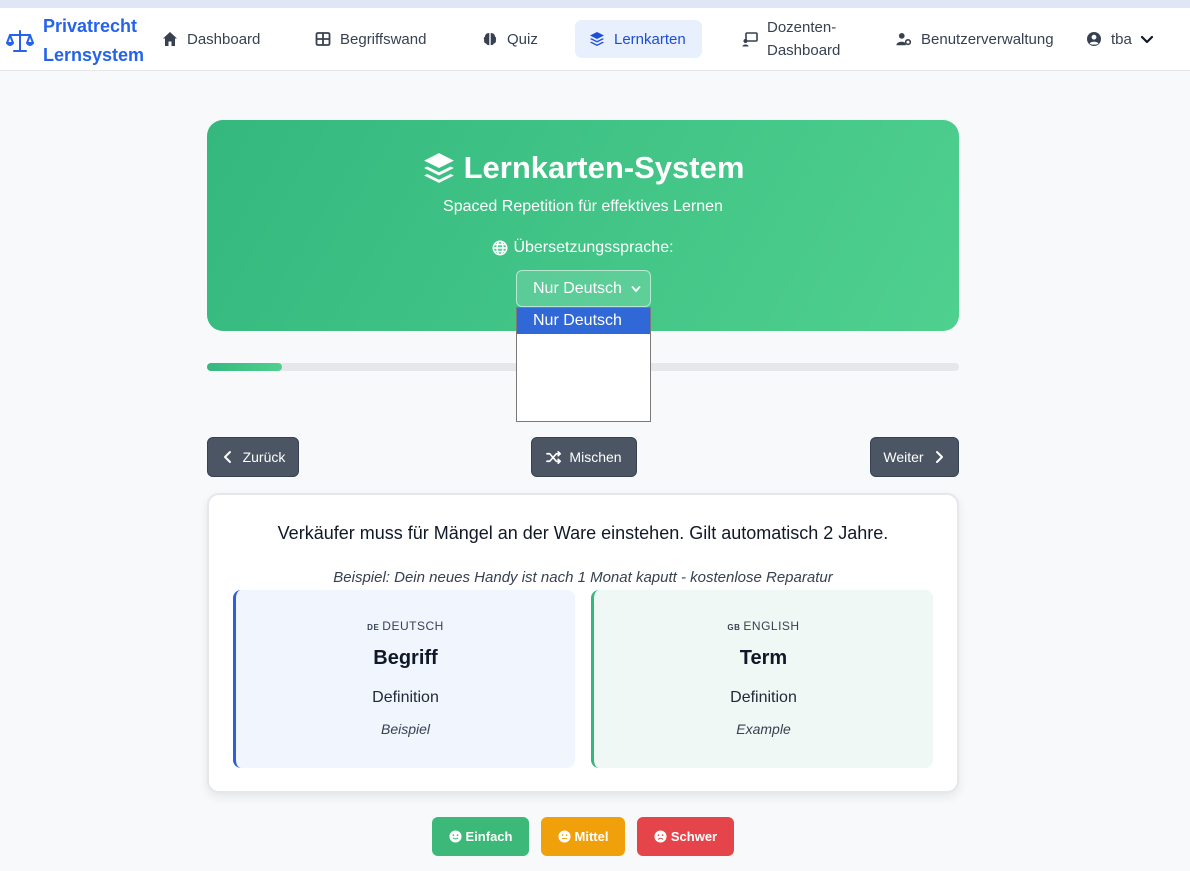  What do you see at coordinates (660, 836) in the screenshot?
I see `frown-icon` at bounding box center [660, 836].